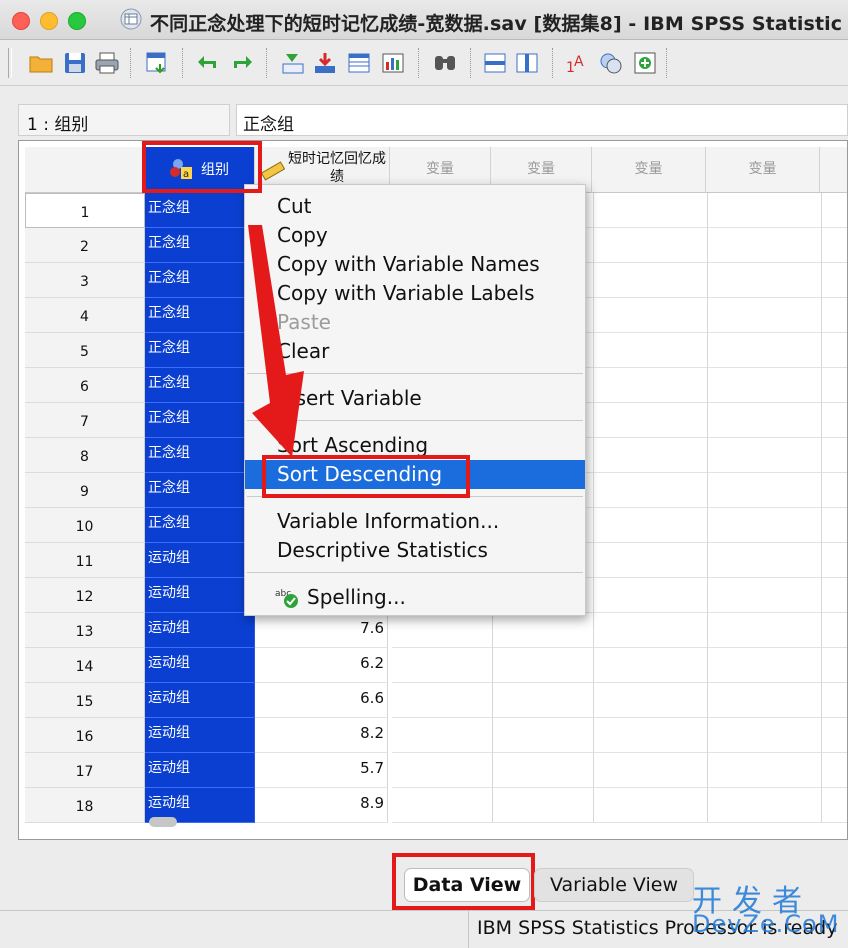 This screenshot has height=948, width=848. I want to click on undo-icon, so click(209, 63).